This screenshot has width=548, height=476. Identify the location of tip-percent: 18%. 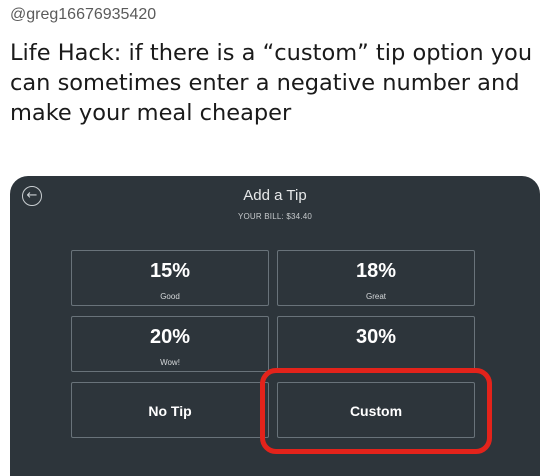
(376, 271).